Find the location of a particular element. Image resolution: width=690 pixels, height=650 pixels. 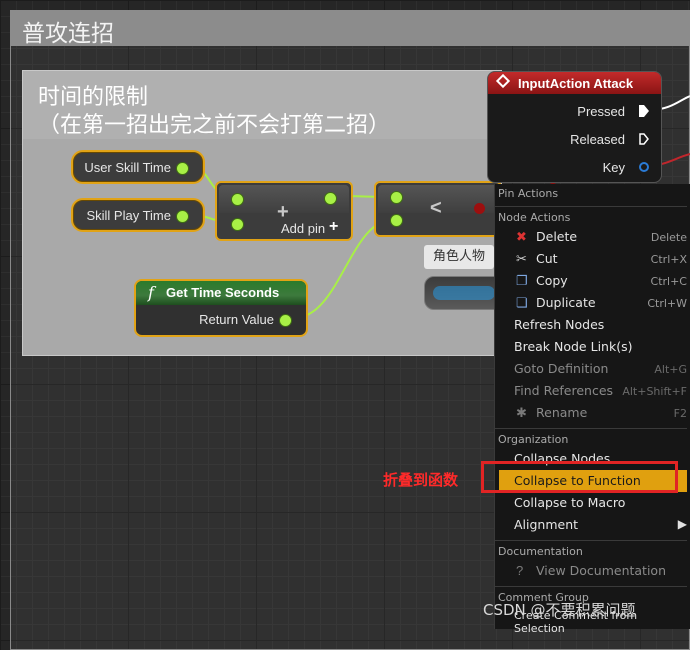

menu-item-shortcut: Ctrl+W is located at coordinates (667, 303).